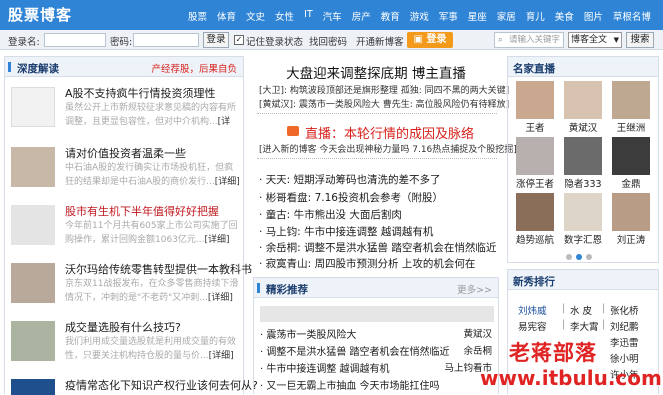 This screenshot has height=395, width=663. What do you see at coordinates (535, 239) in the screenshot?
I see `blogger-name: 趋势巡航` at bounding box center [535, 239].